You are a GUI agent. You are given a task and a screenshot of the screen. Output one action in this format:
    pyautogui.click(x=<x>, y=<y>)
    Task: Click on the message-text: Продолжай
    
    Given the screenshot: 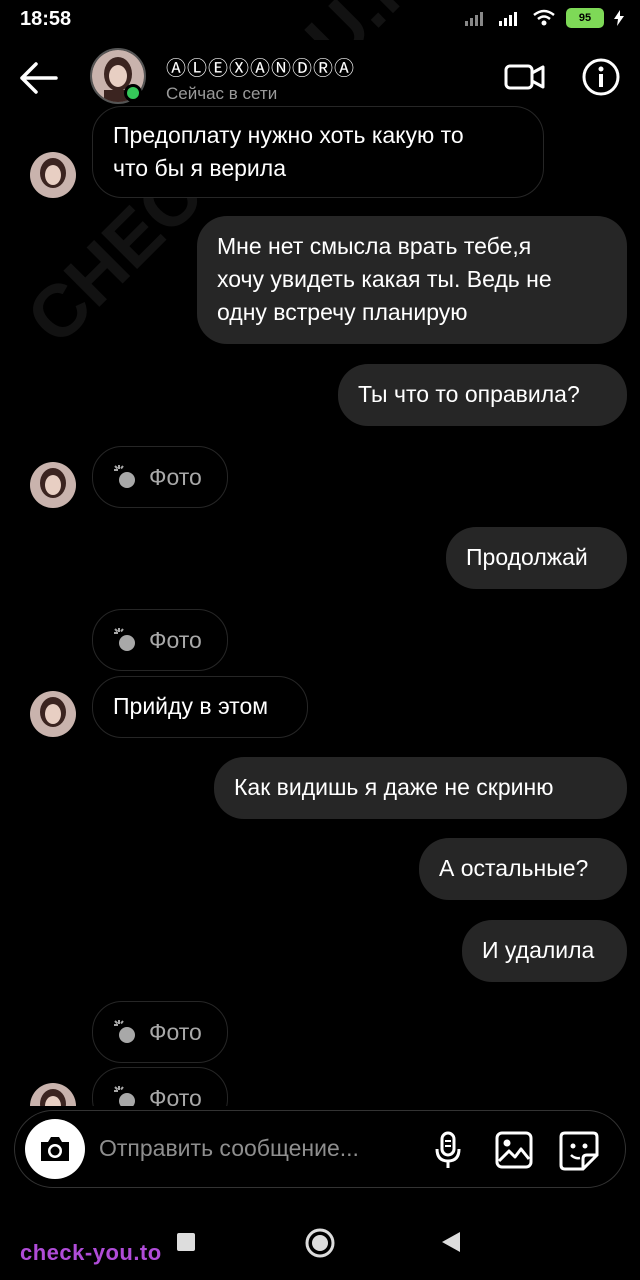 What is the action you would take?
    pyautogui.click(x=527, y=557)
    